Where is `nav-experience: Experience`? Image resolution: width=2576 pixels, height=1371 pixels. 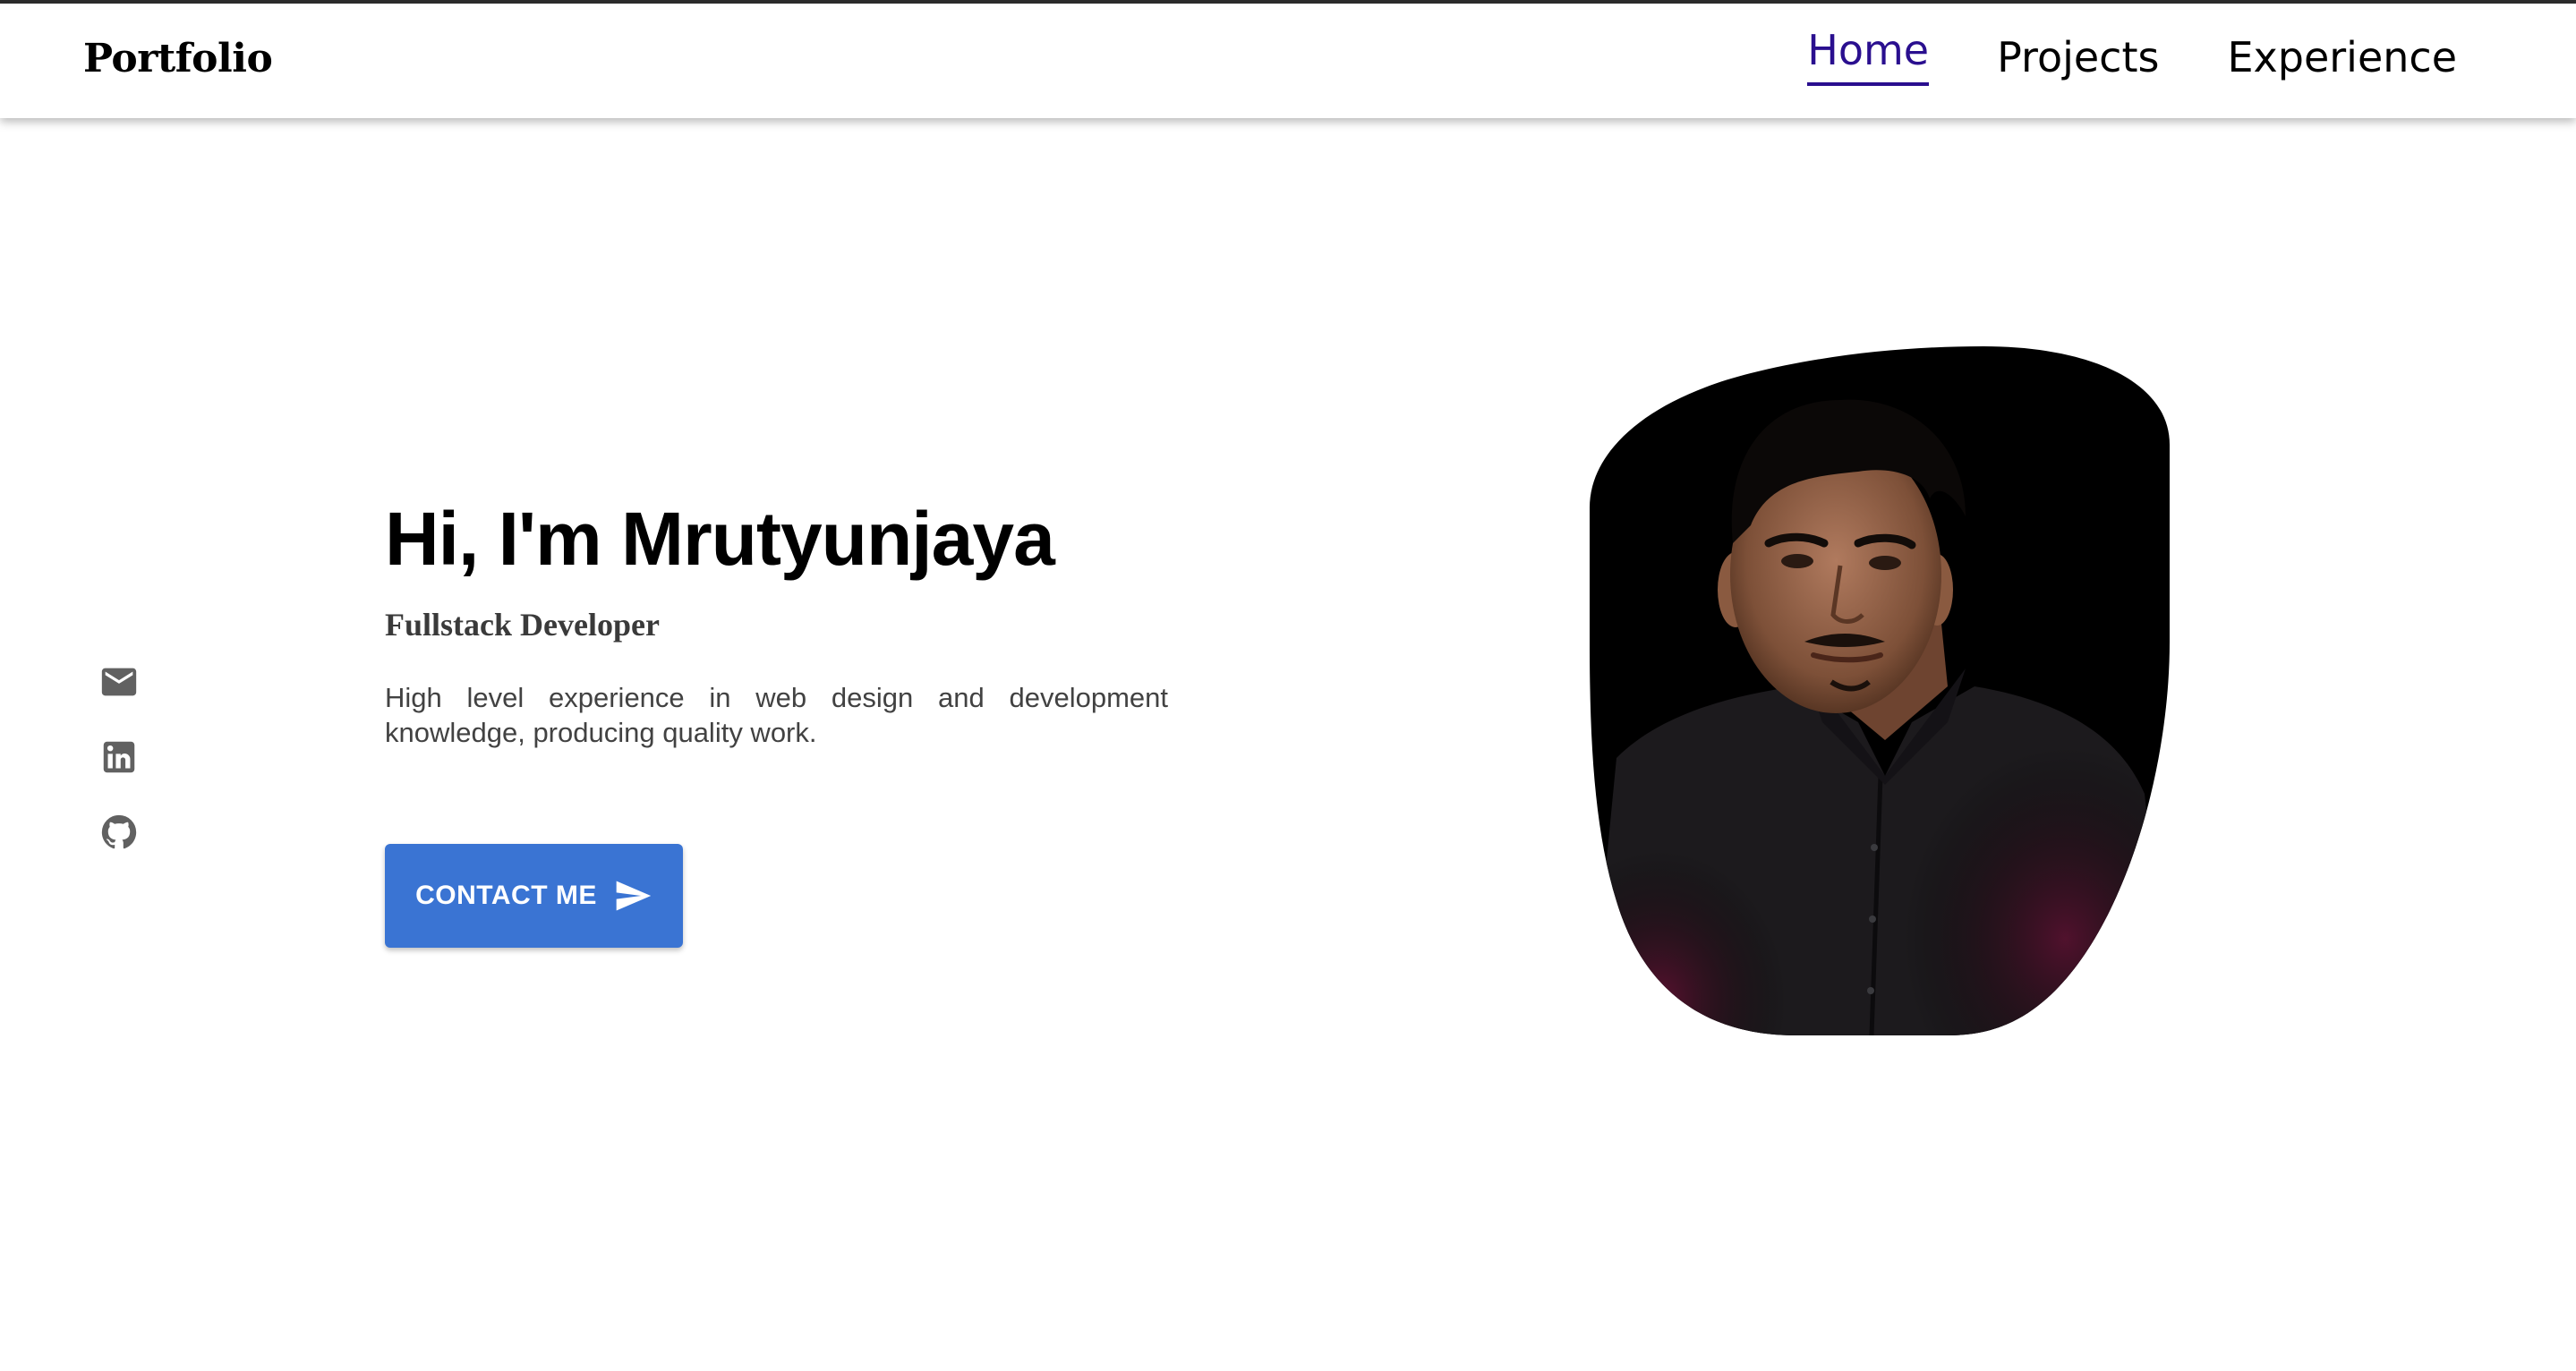 nav-experience: Experience is located at coordinates (2342, 59).